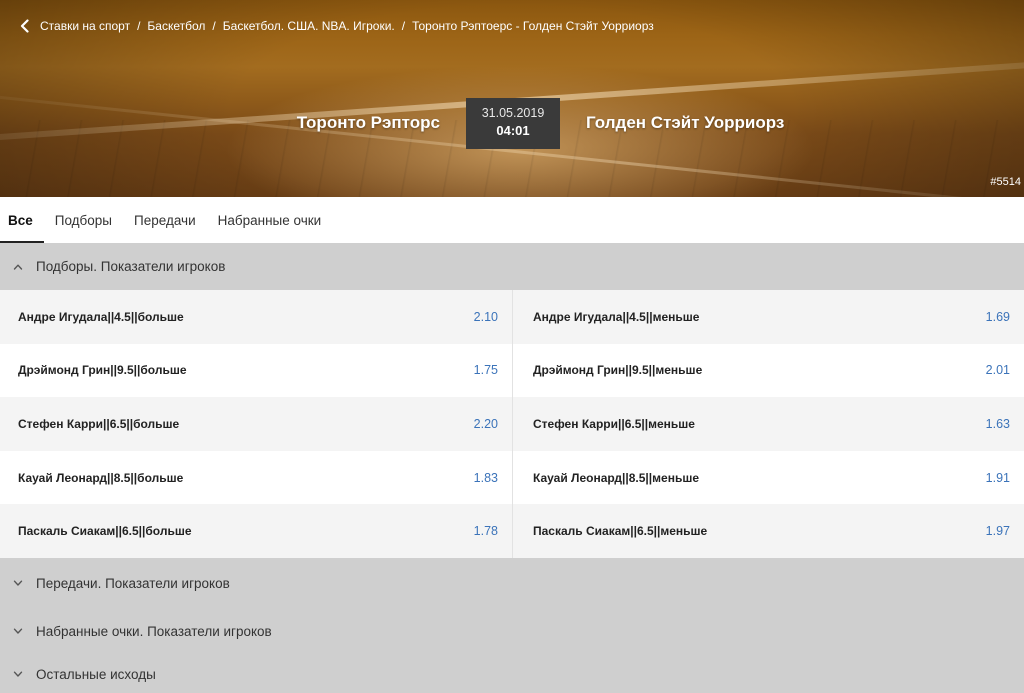  I want to click on outcome-over: Паскаль Сиакам||6.5||больше 1.78, so click(256, 531).